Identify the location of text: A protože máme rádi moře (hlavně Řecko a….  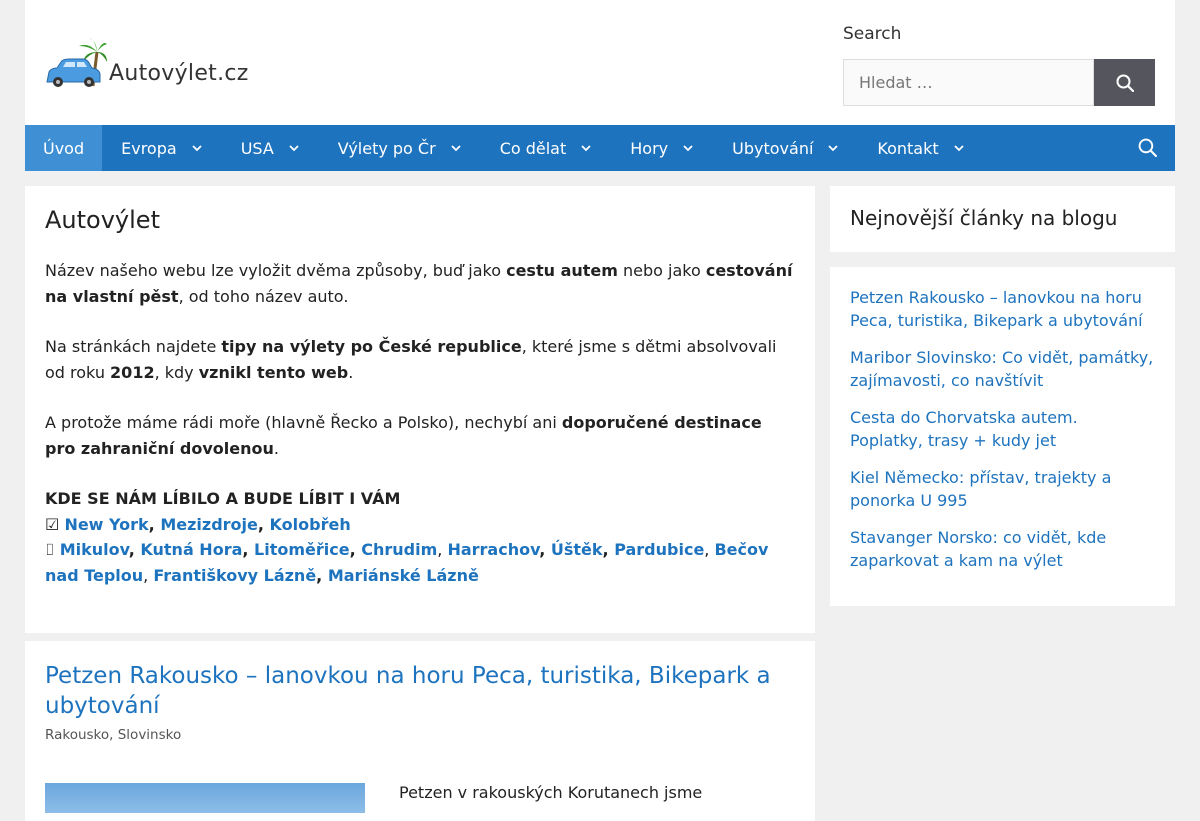
(303, 422).